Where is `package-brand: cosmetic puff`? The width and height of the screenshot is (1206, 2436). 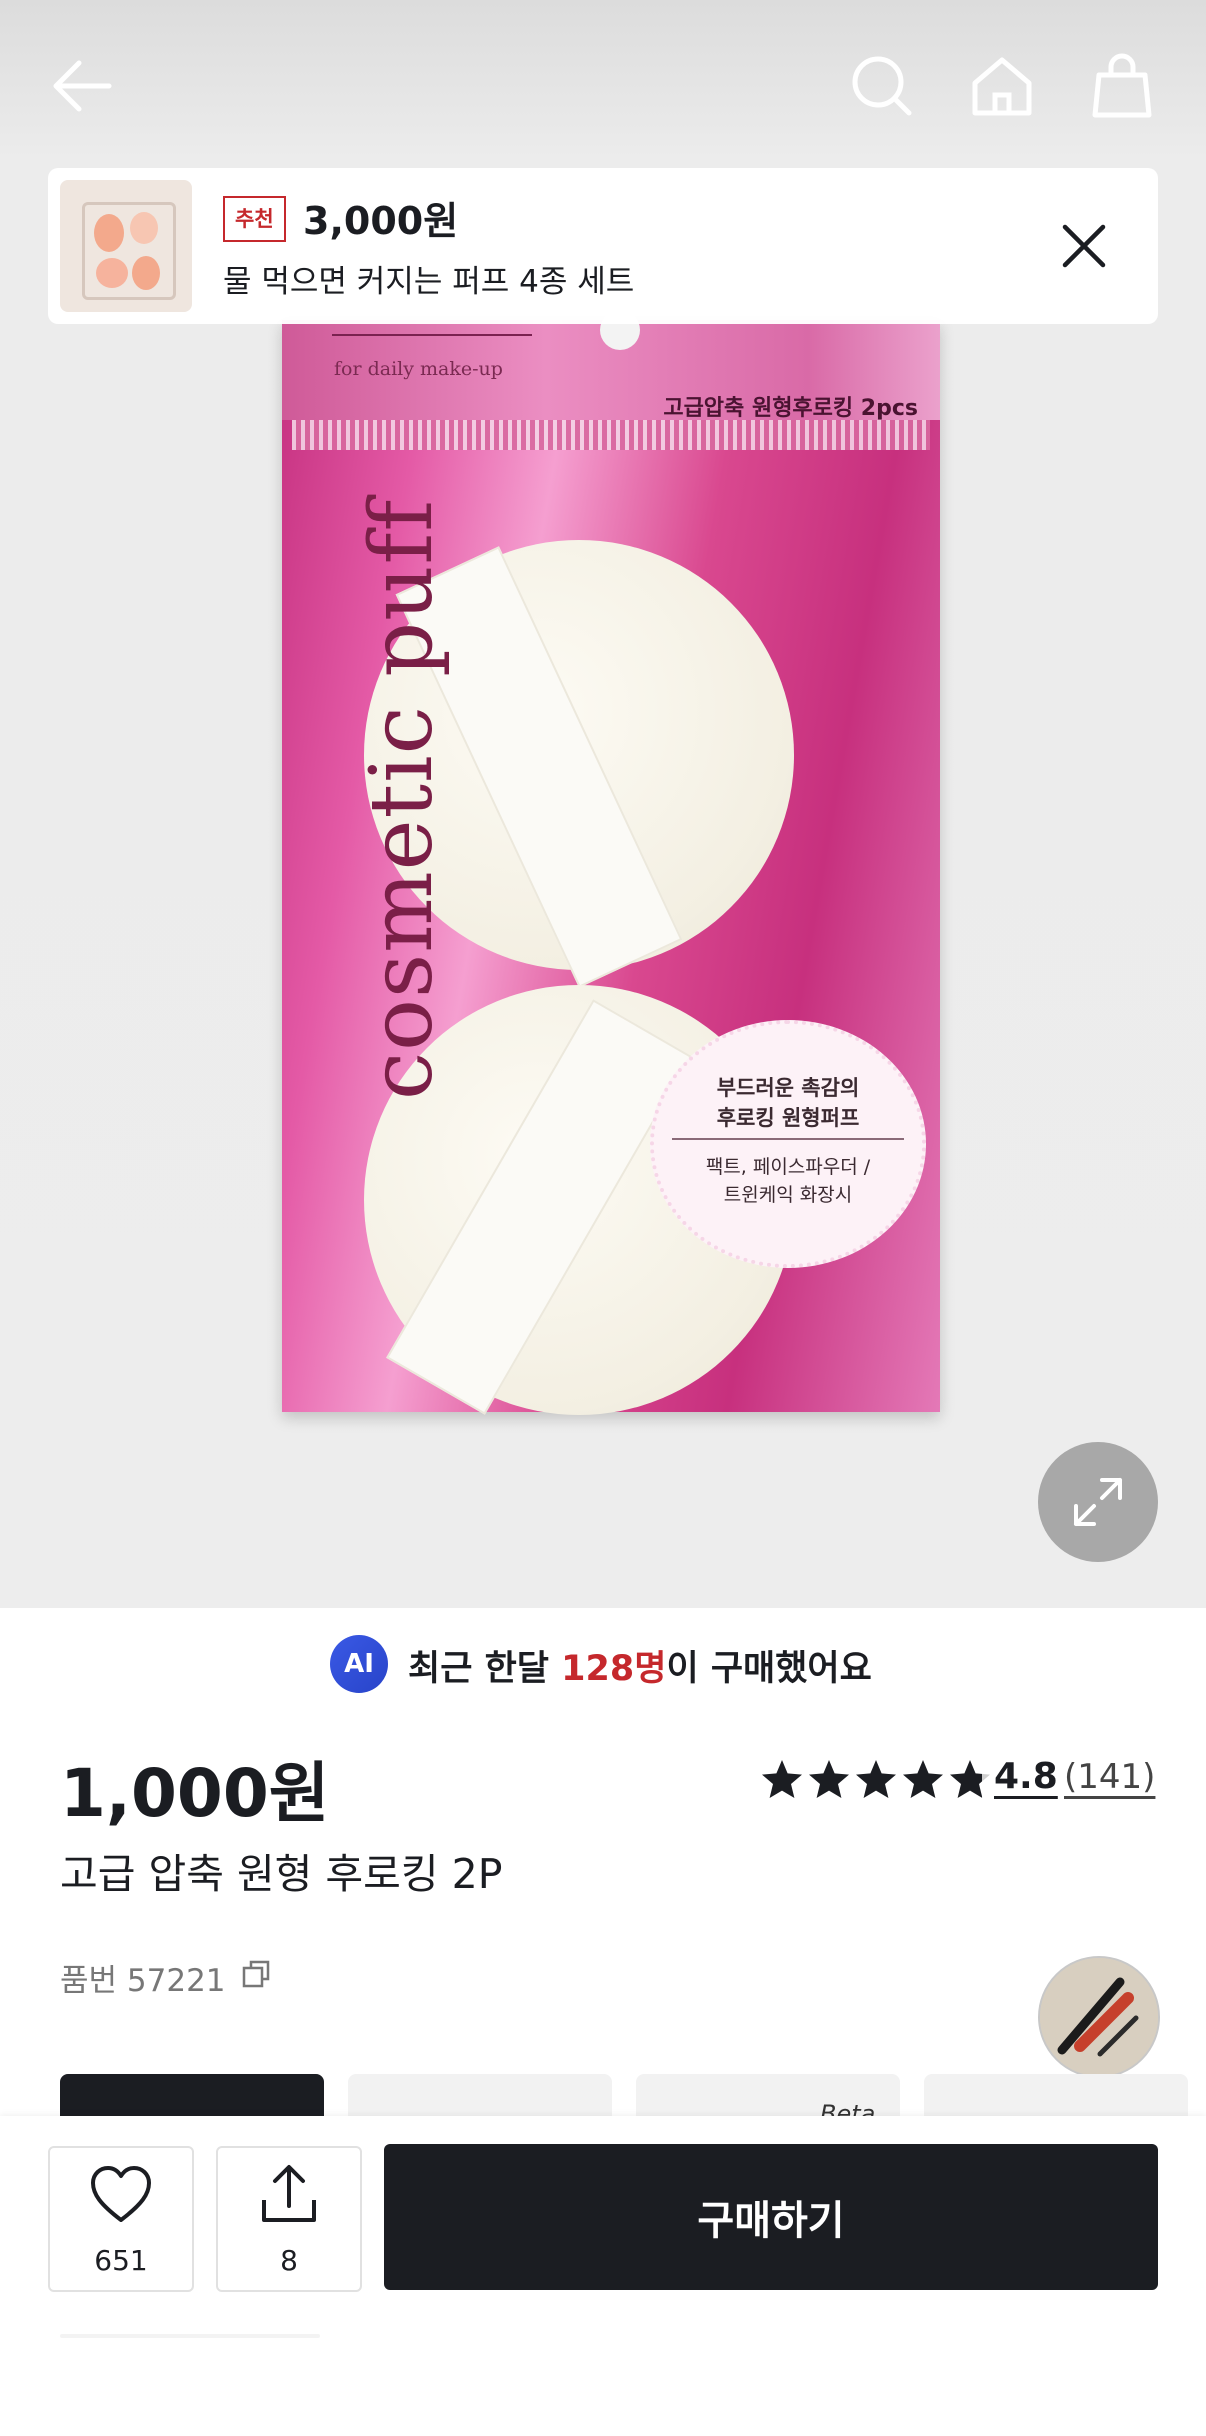
package-brand: cosmetic puff is located at coordinates (402, 799).